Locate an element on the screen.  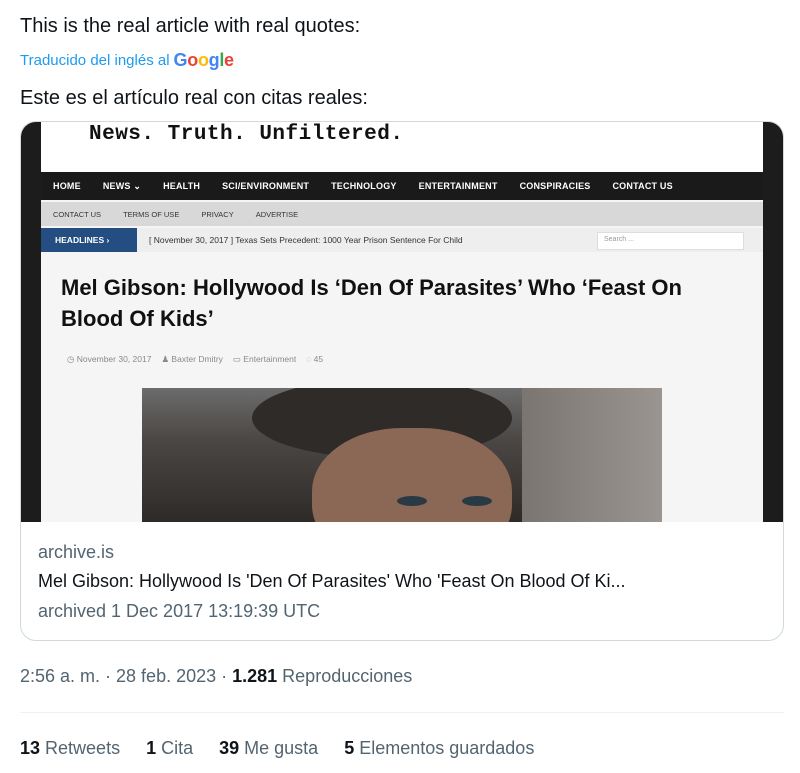
headlines-badge: HEADLINES › is located at coordinates (89, 240).